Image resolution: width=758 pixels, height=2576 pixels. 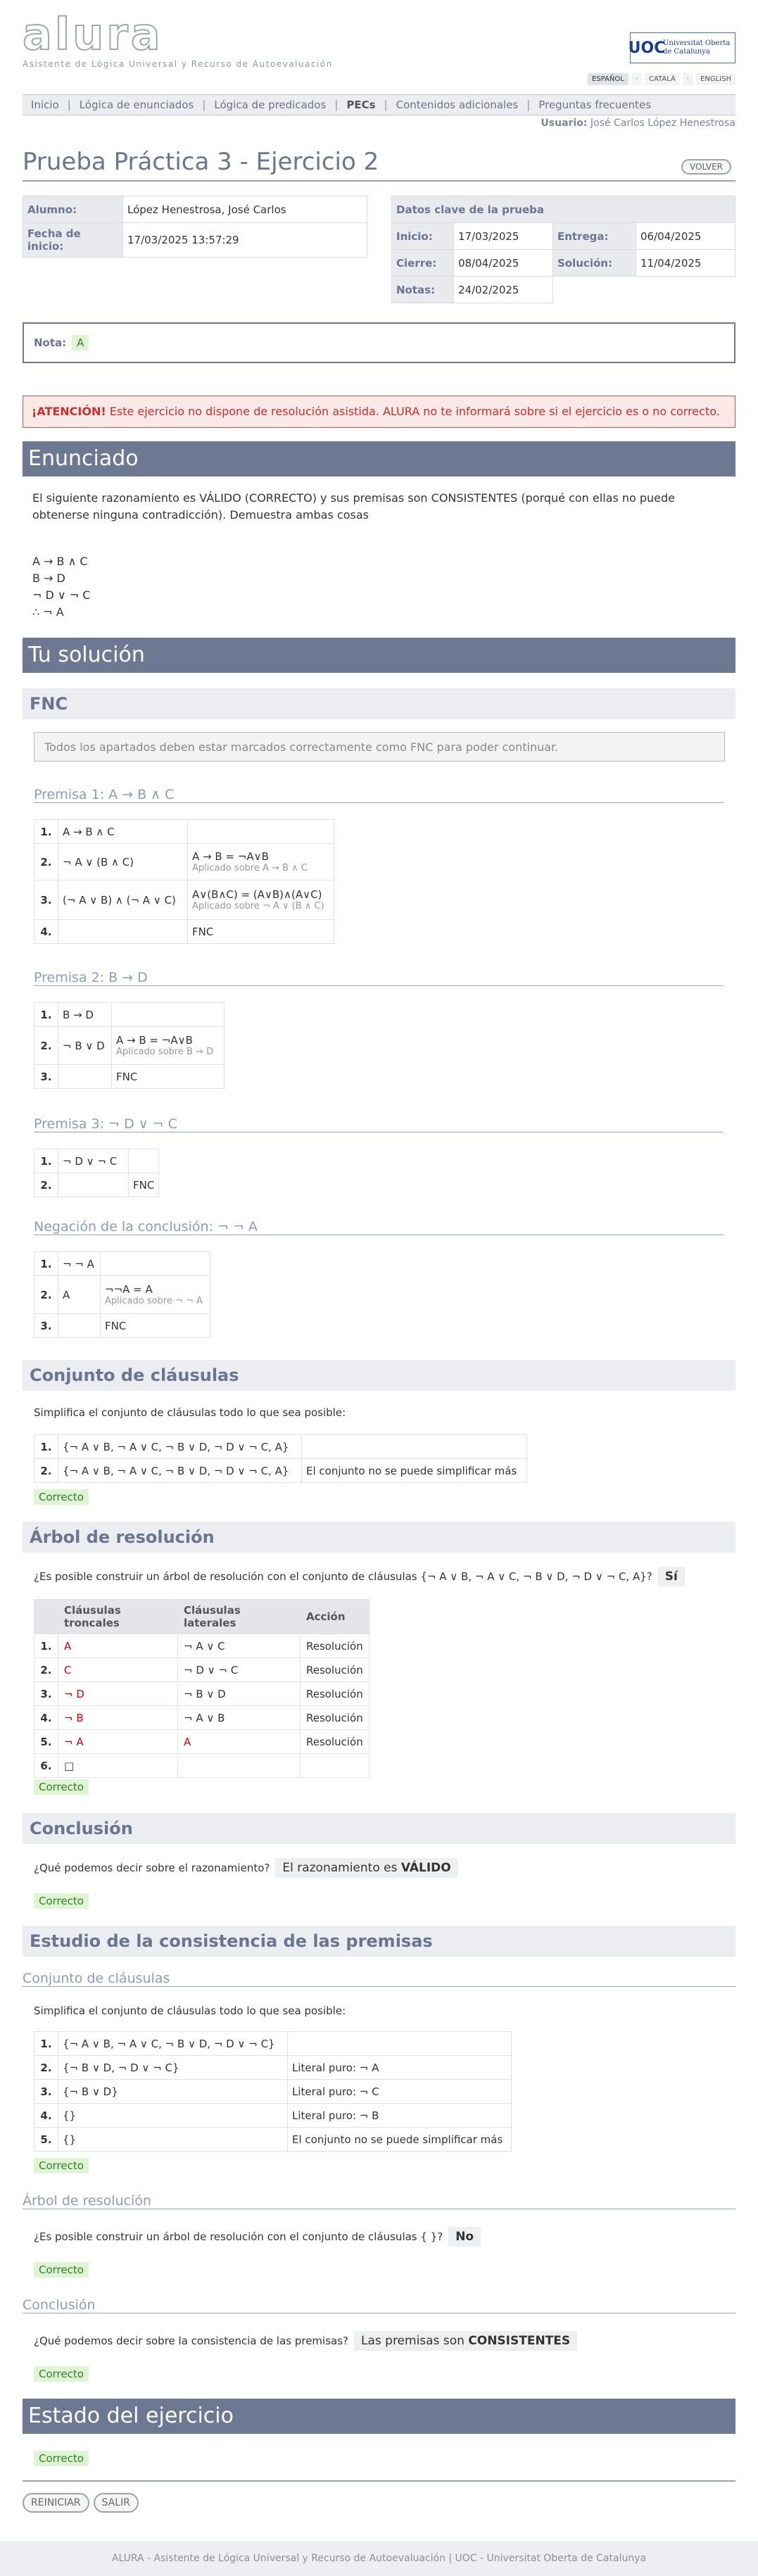 What do you see at coordinates (45, 105) in the screenshot?
I see `nav-inicio: Inicio` at bounding box center [45, 105].